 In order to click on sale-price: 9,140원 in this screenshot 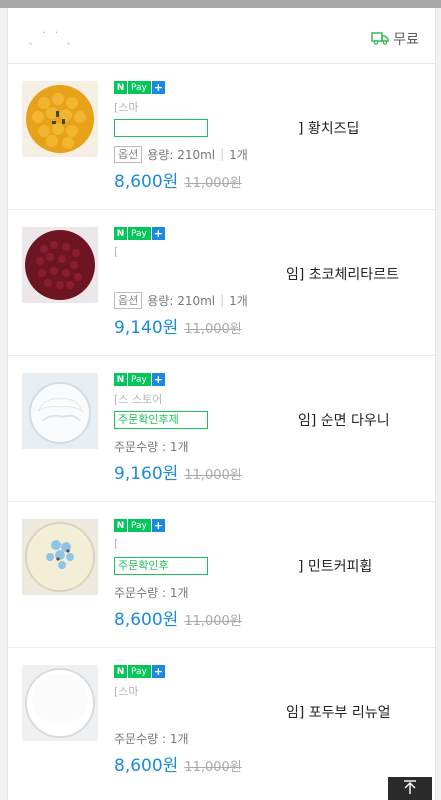, I will do `click(146, 328)`.